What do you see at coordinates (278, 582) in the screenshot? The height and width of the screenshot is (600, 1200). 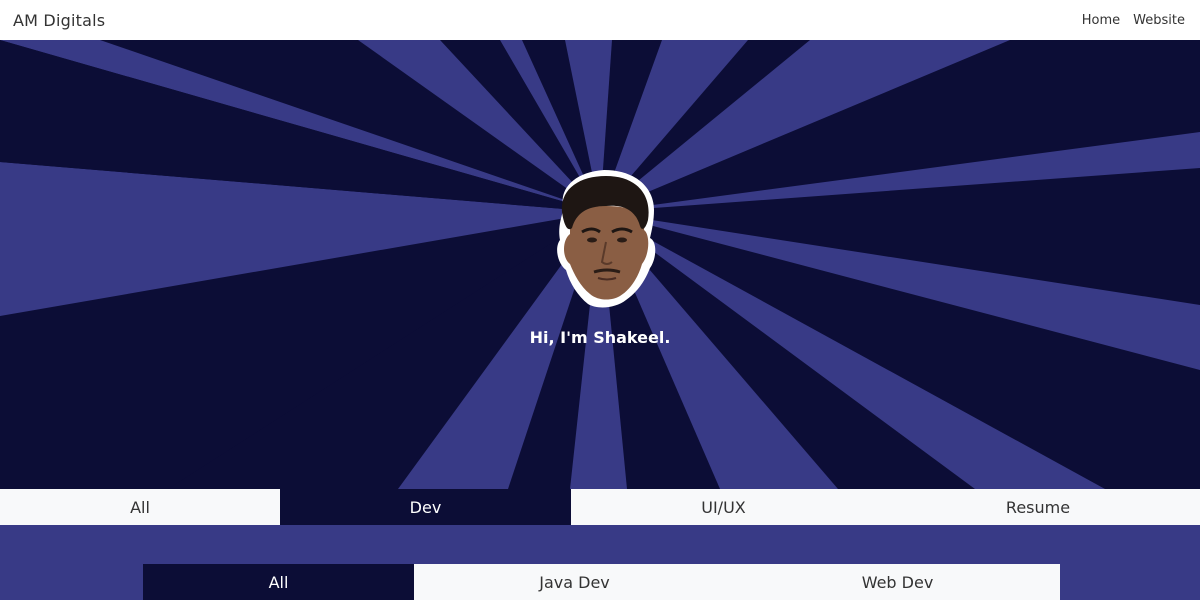 I see `subtab-all: All` at bounding box center [278, 582].